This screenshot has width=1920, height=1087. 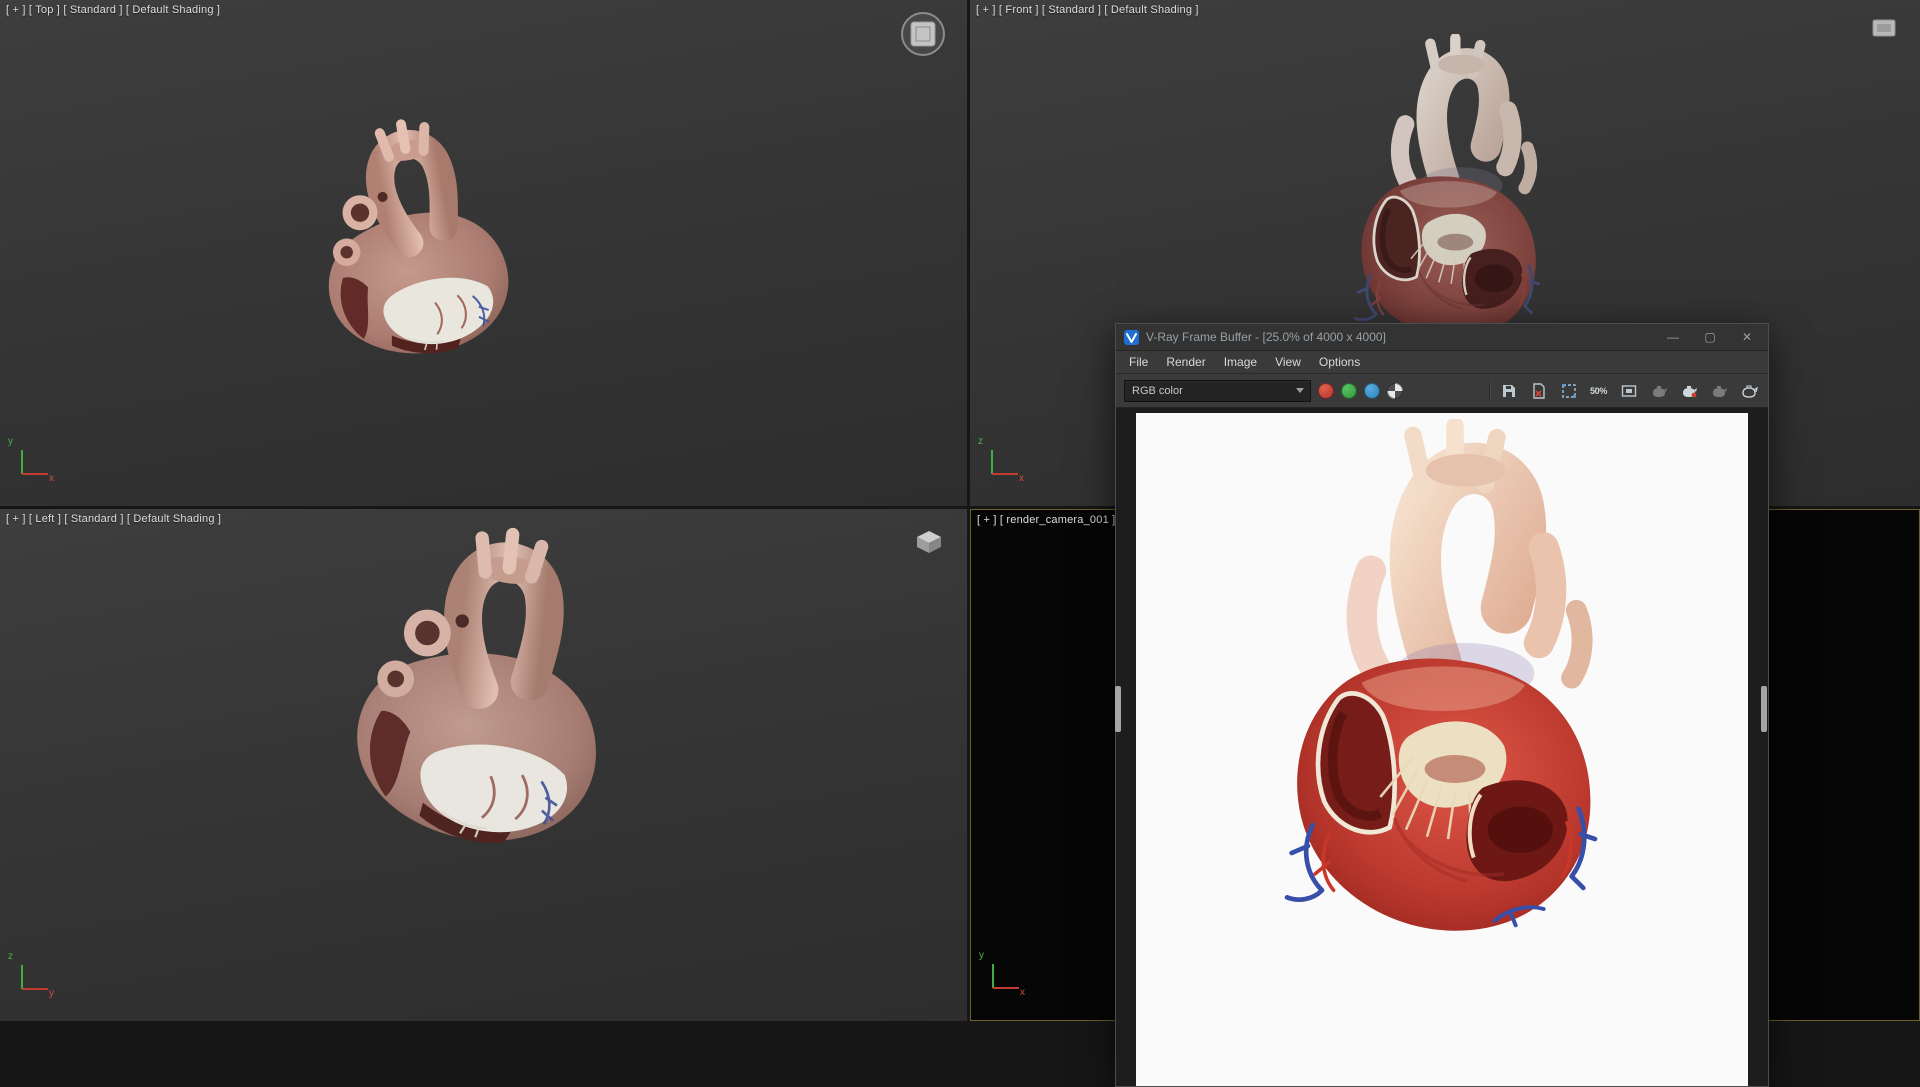 I want to click on axis-label-horizontal: y, so click(x=51, y=993).